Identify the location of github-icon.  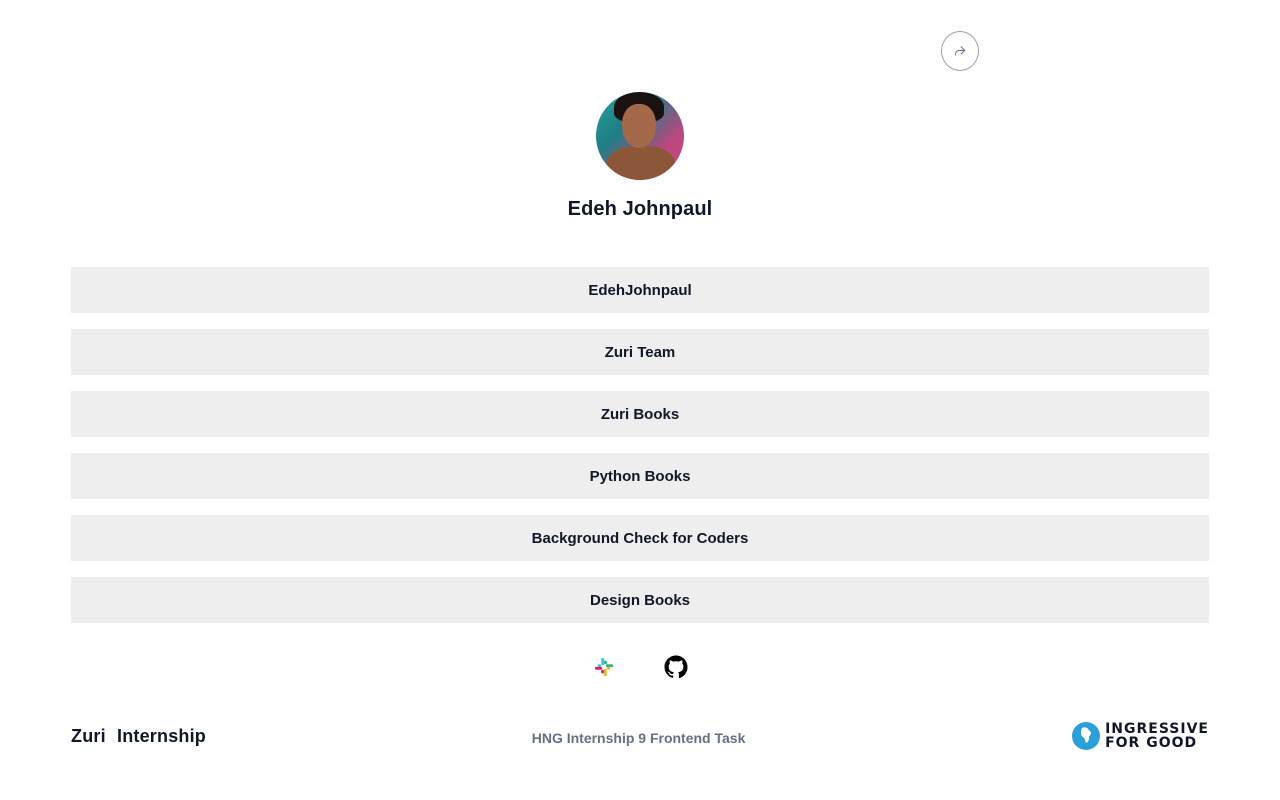
(676, 667).